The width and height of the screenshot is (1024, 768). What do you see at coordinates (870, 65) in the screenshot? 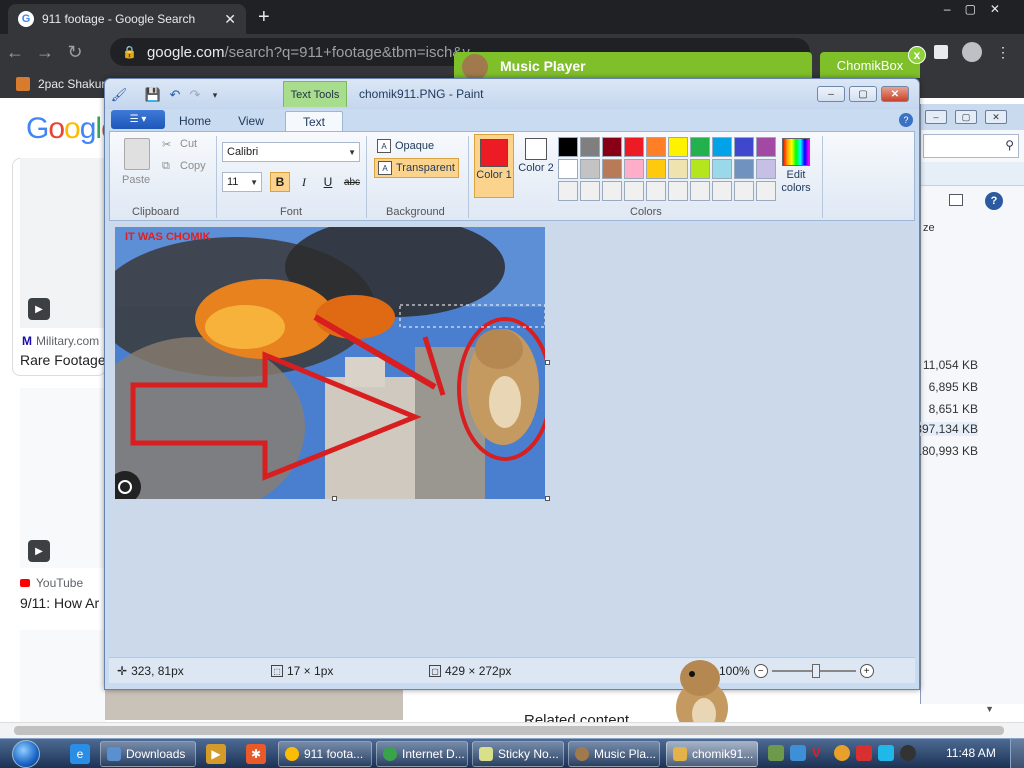
I see `chomikbox-widget: ChomikBox` at bounding box center [870, 65].